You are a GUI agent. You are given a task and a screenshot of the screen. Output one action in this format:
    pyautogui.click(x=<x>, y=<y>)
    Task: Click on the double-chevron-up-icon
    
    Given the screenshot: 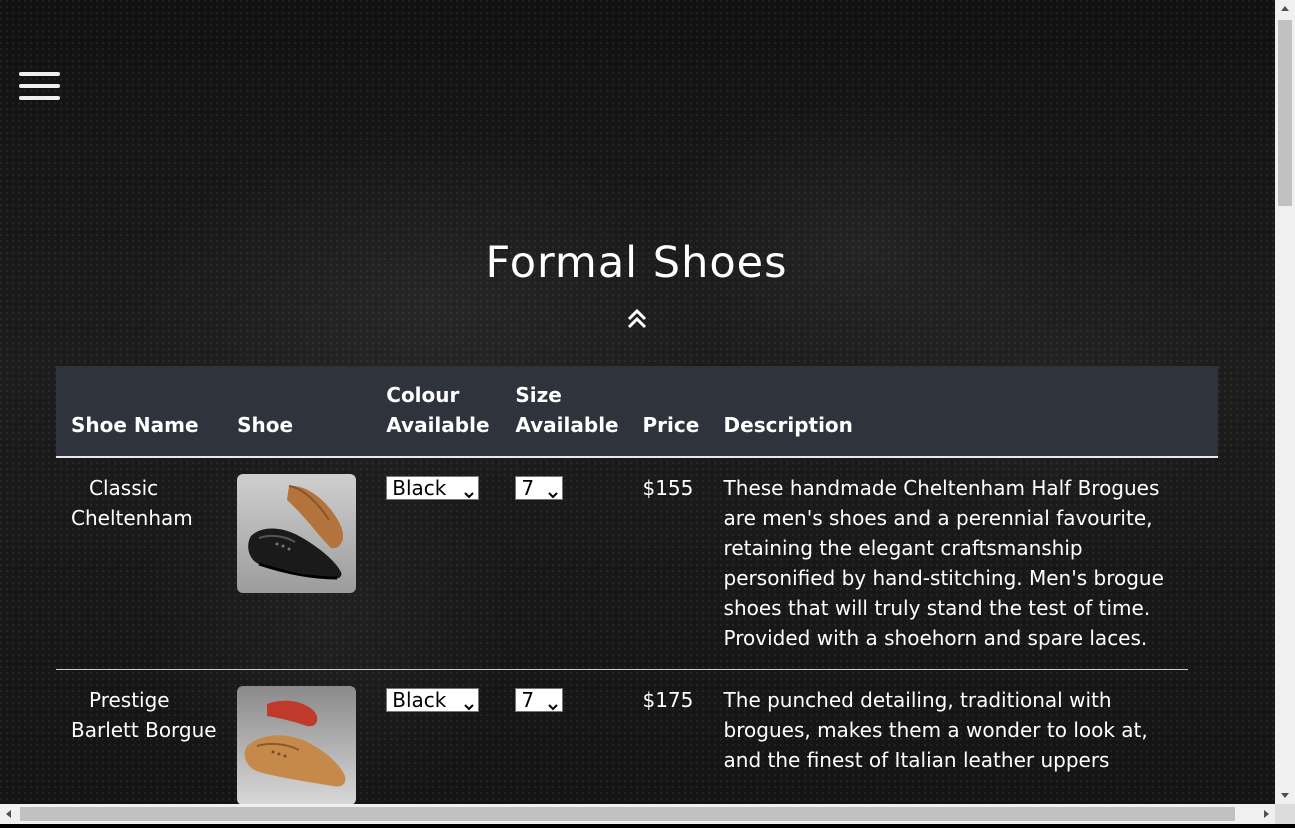 What is the action you would take?
    pyautogui.click(x=637, y=319)
    